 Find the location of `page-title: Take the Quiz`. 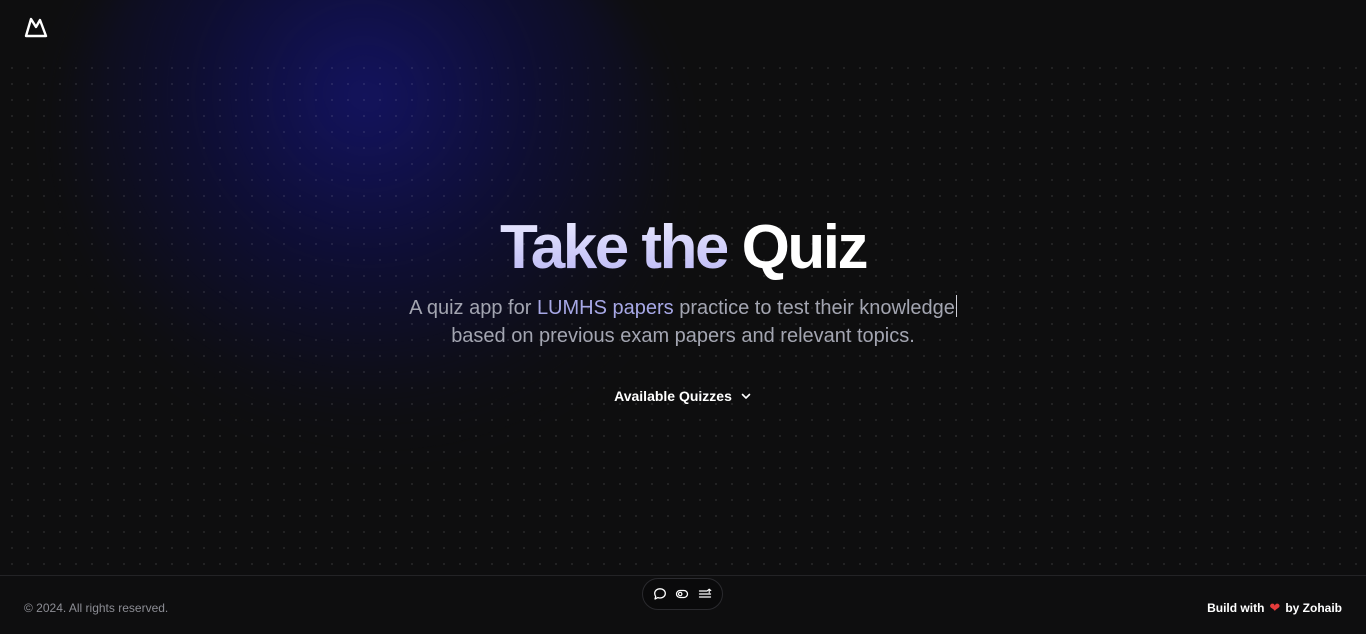

page-title: Take the Quiz is located at coordinates (683, 248).